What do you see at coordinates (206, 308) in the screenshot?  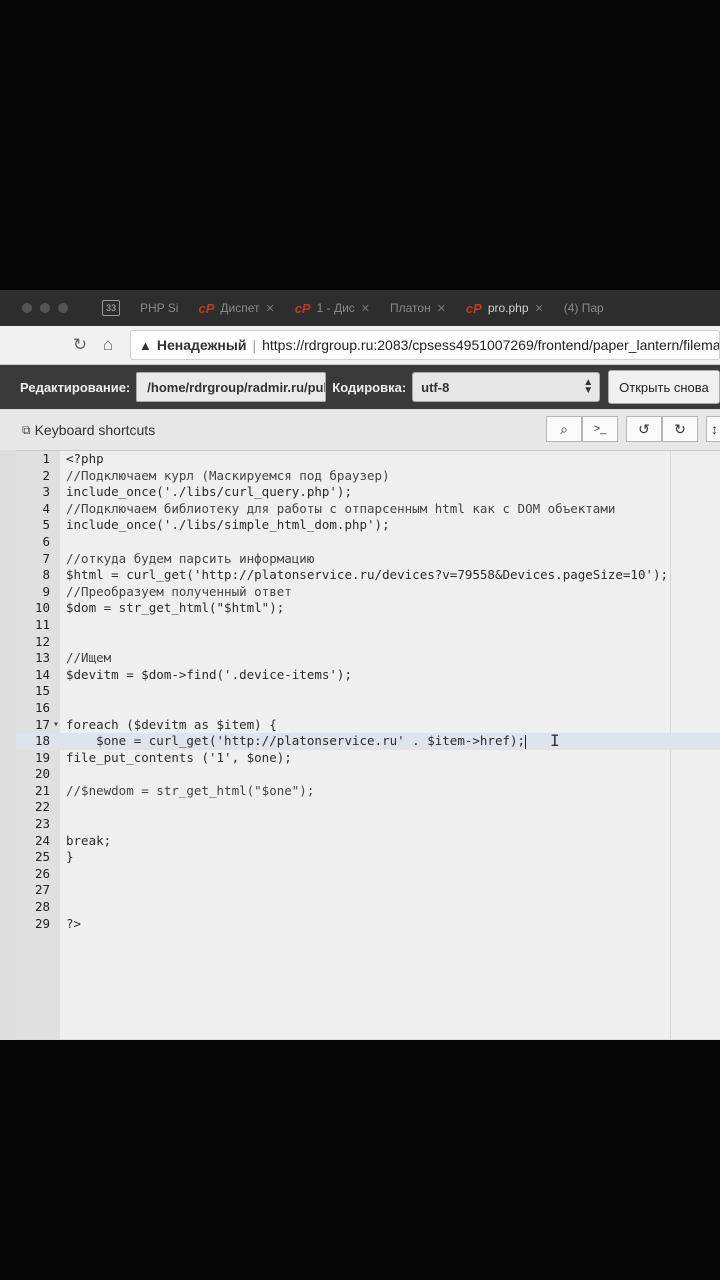 I see `cpanel-icon: cP` at bounding box center [206, 308].